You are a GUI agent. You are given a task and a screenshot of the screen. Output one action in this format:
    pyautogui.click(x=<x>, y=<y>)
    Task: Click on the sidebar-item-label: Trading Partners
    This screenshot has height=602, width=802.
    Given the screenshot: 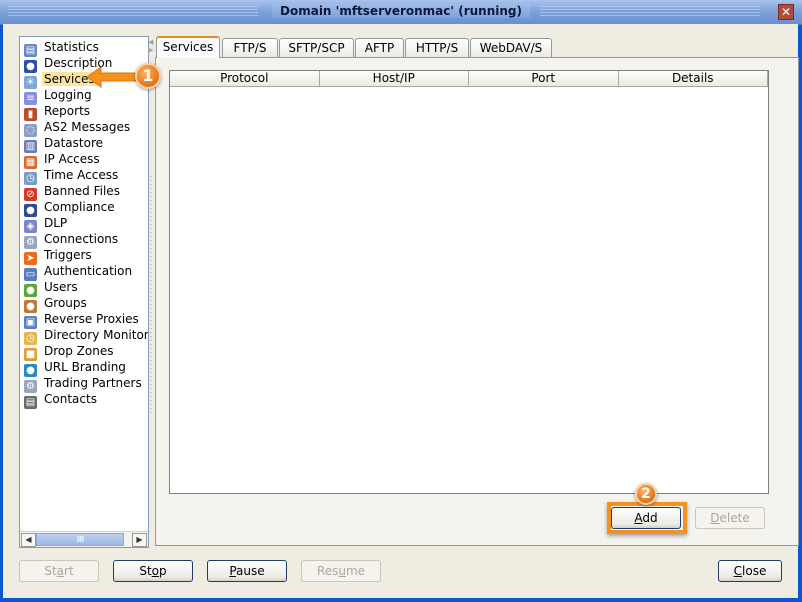 What is the action you would take?
    pyautogui.click(x=93, y=383)
    